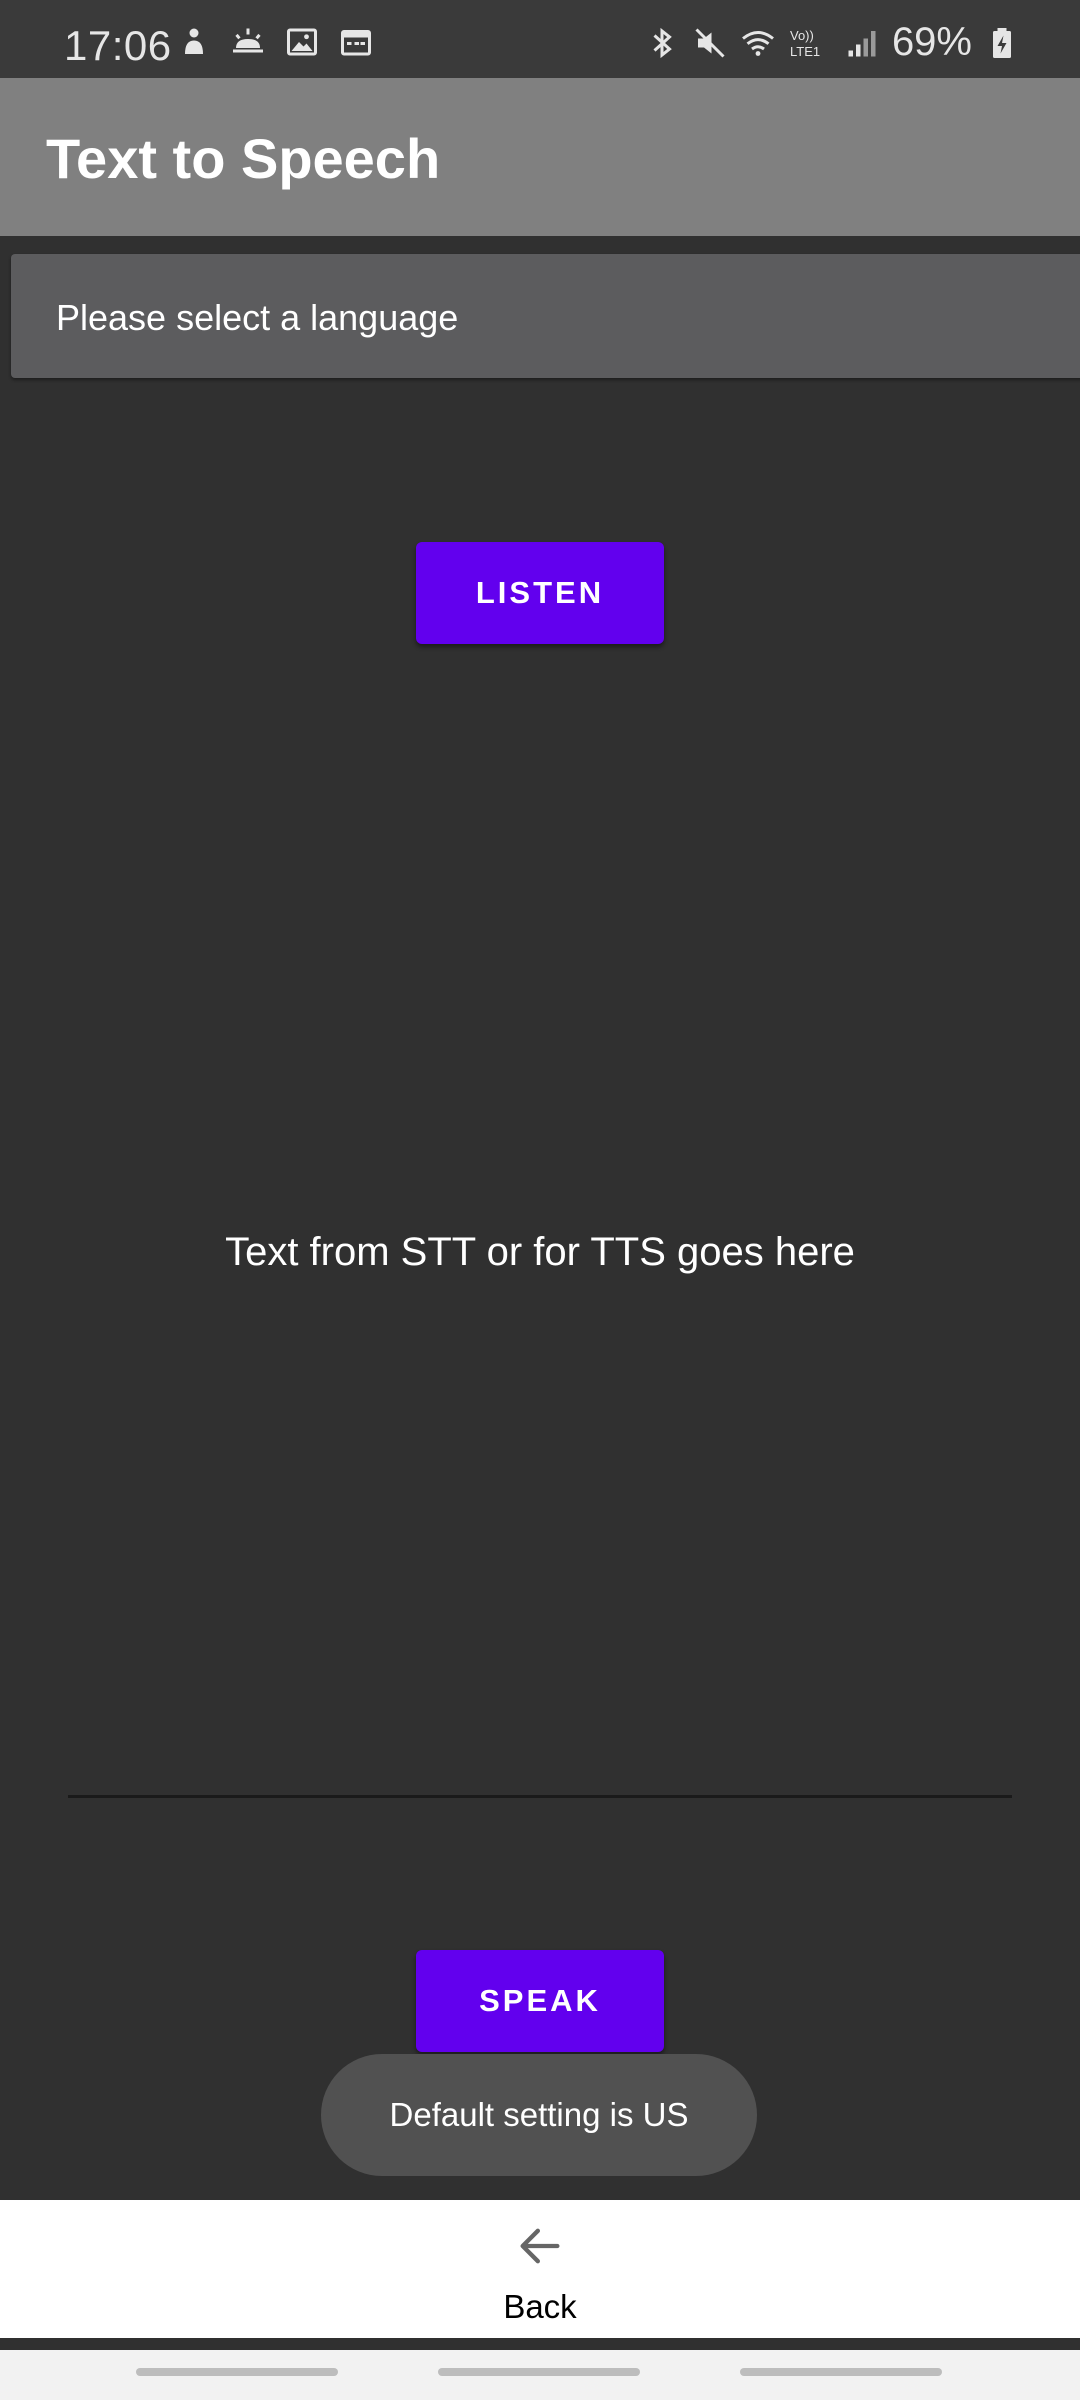 Image resolution: width=1080 pixels, height=2400 pixels. Describe the element at coordinates (841, 2372) in the screenshot. I see `nav-back-handle` at that location.